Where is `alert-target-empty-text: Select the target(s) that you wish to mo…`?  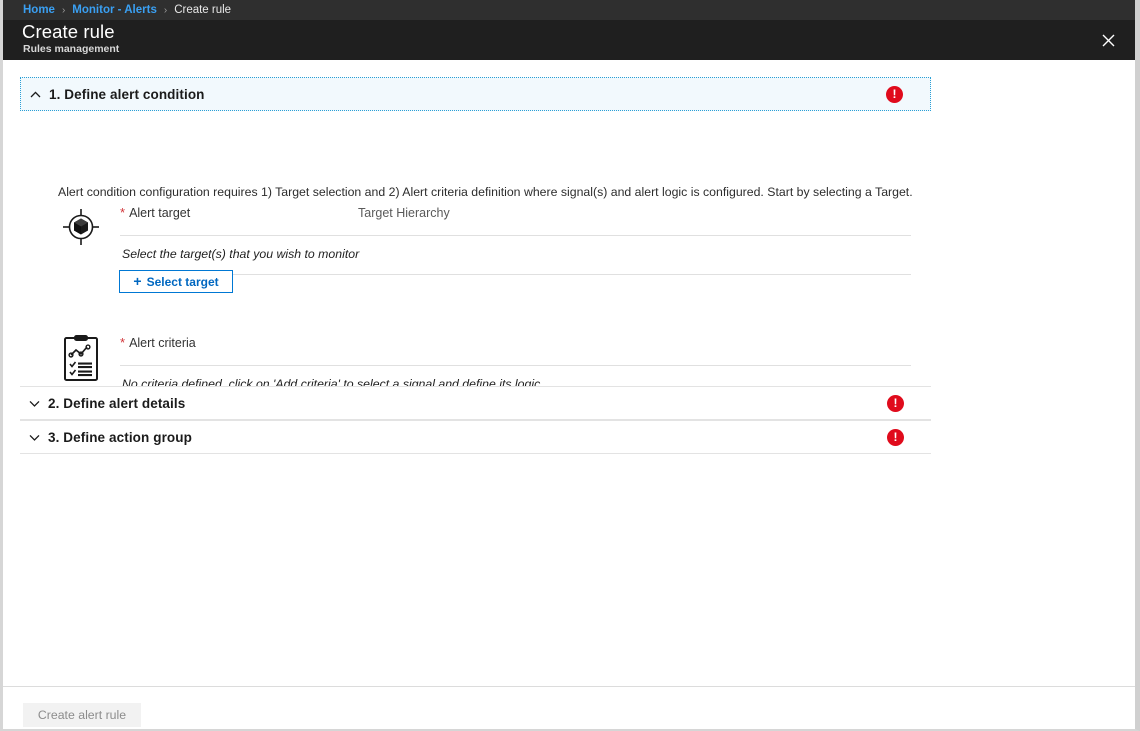
alert-target-empty-text: Select the target(s) that you wish to mo… is located at coordinates (241, 254).